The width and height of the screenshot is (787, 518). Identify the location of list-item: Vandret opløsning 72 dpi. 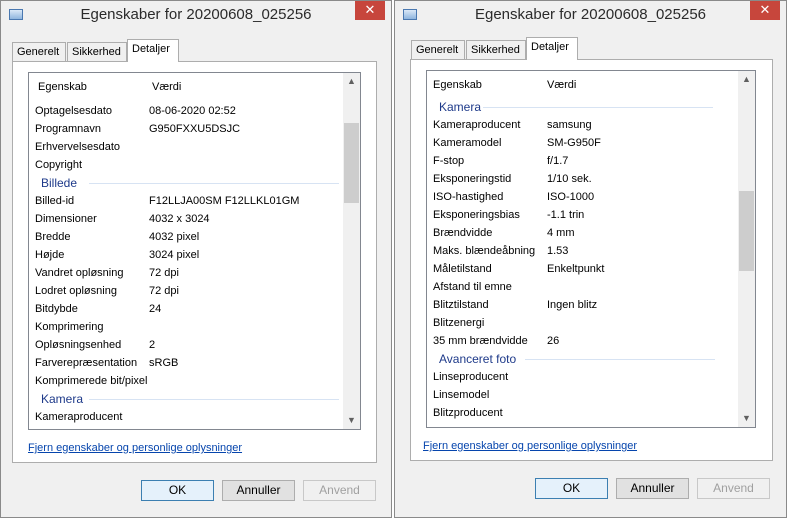
(187, 273).